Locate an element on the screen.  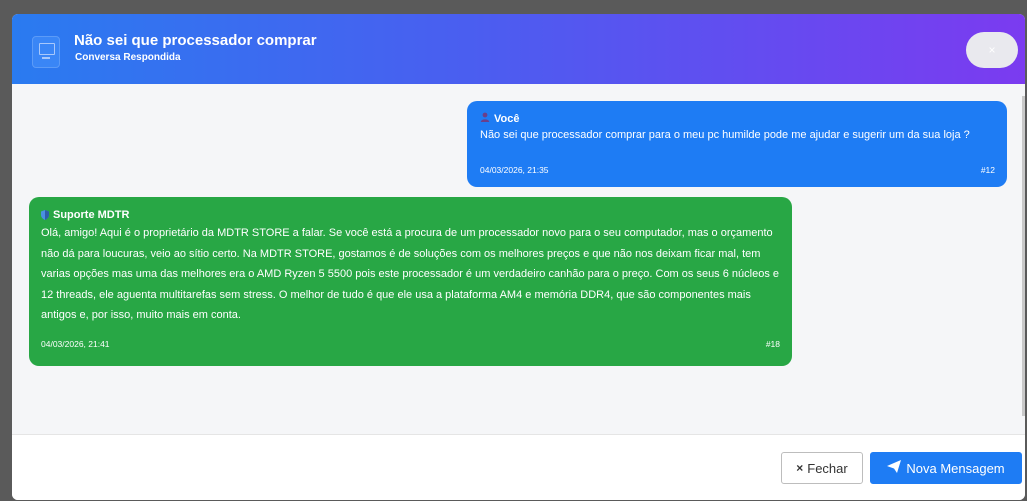
new-message-label: Nova Mensagem is located at coordinates (955, 468).